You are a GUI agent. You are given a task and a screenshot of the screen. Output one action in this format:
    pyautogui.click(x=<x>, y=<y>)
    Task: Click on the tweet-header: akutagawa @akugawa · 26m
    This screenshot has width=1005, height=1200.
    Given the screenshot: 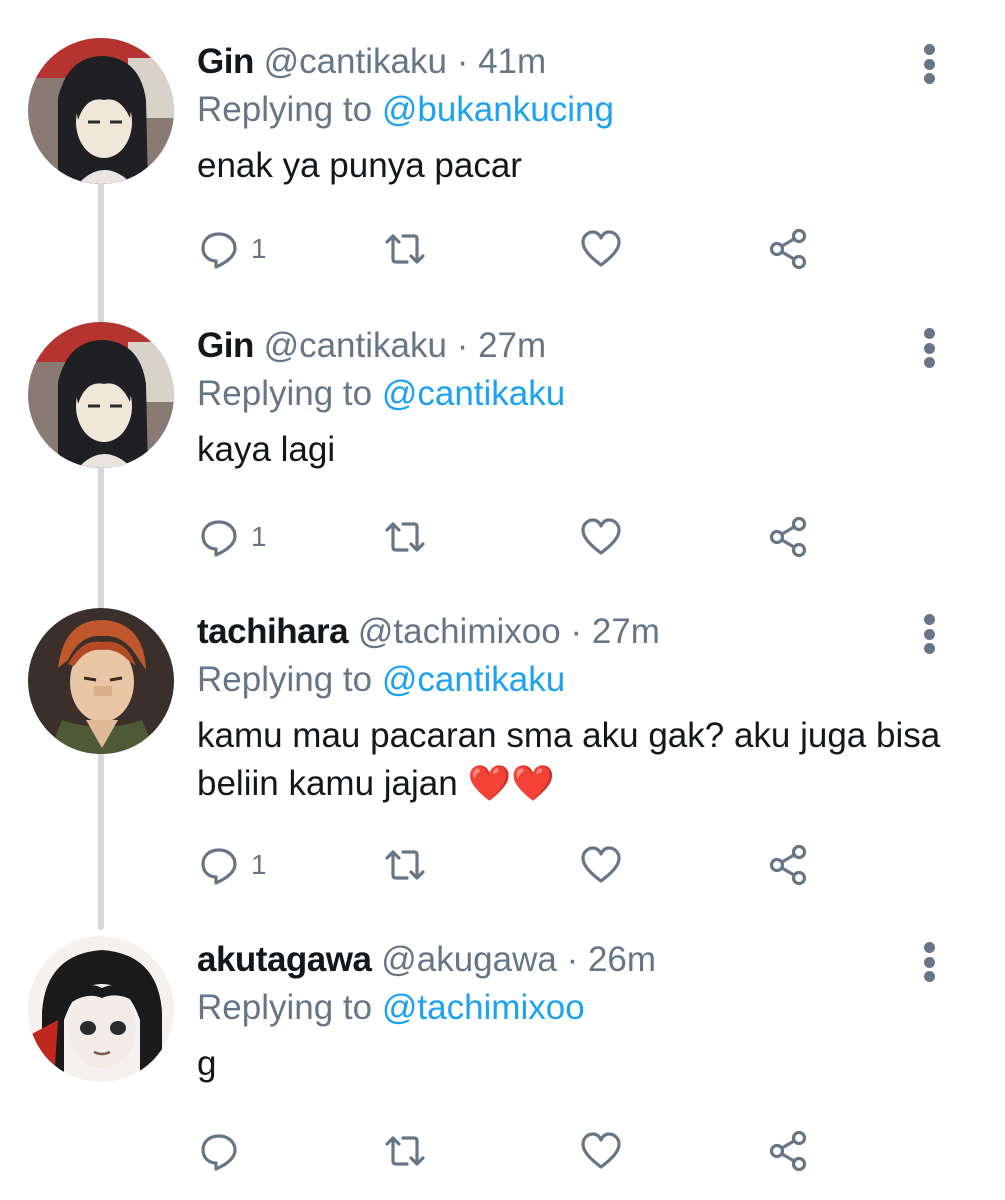 What is the action you would take?
    pyautogui.click(x=426, y=960)
    